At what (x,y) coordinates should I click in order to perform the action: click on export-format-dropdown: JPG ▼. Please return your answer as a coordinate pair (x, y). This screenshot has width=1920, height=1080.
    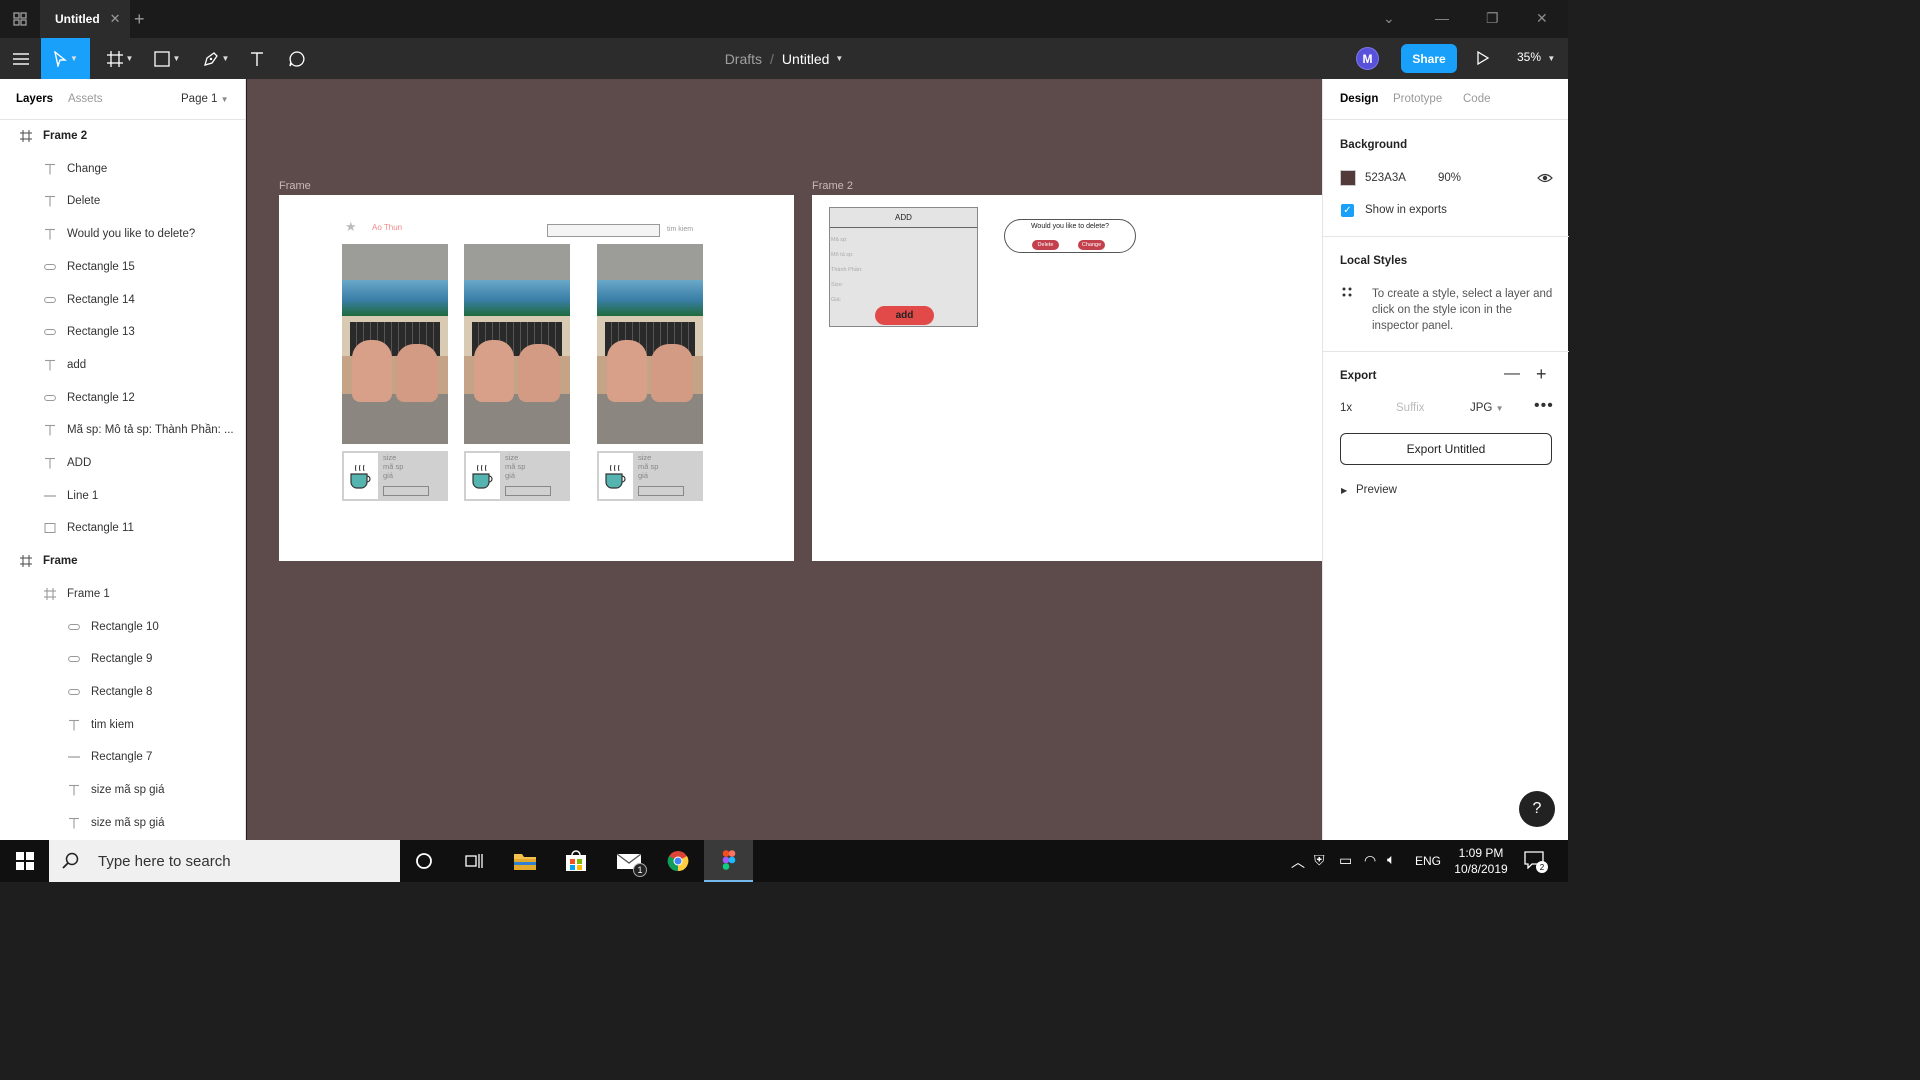
    Looking at the image, I should click on (1487, 408).